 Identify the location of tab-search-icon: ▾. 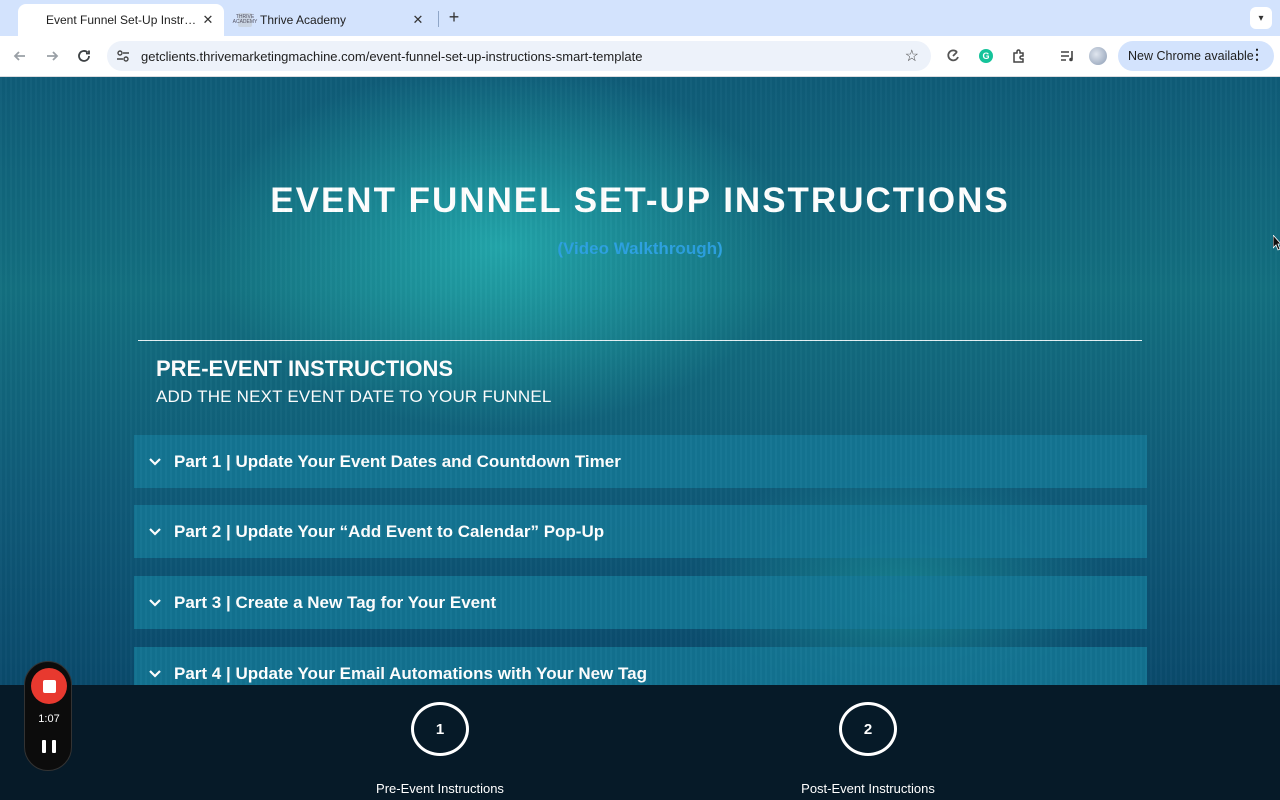
(1261, 18).